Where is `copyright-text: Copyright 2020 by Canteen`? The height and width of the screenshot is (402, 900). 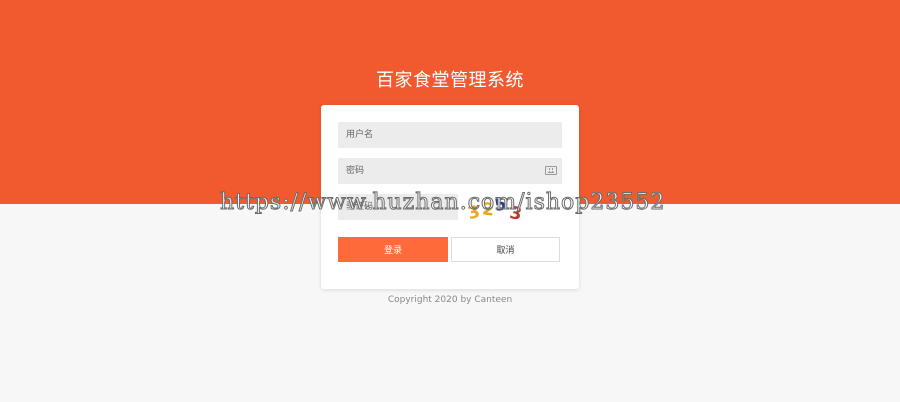 copyright-text: Copyright 2020 by Canteen is located at coordinates (450, 300).